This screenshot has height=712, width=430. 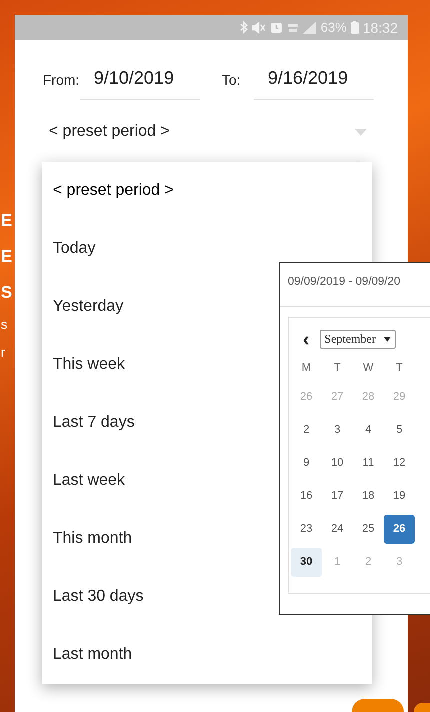 I want to click on bluetooth-icon, so click(x=244, y=27).